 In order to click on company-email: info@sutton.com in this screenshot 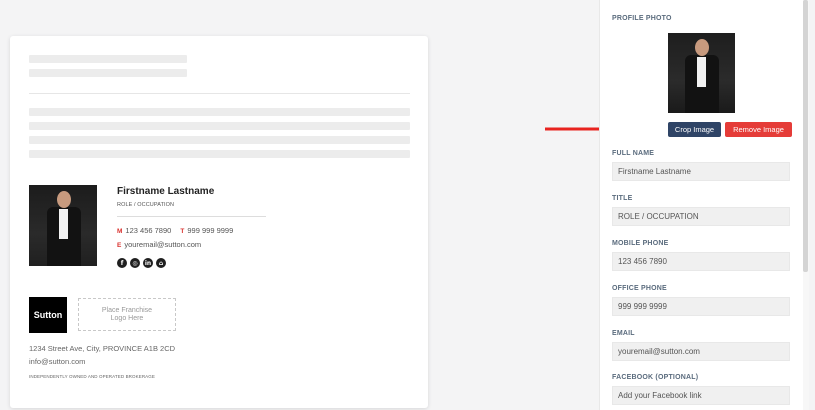, I will do `click(57, 361)`.